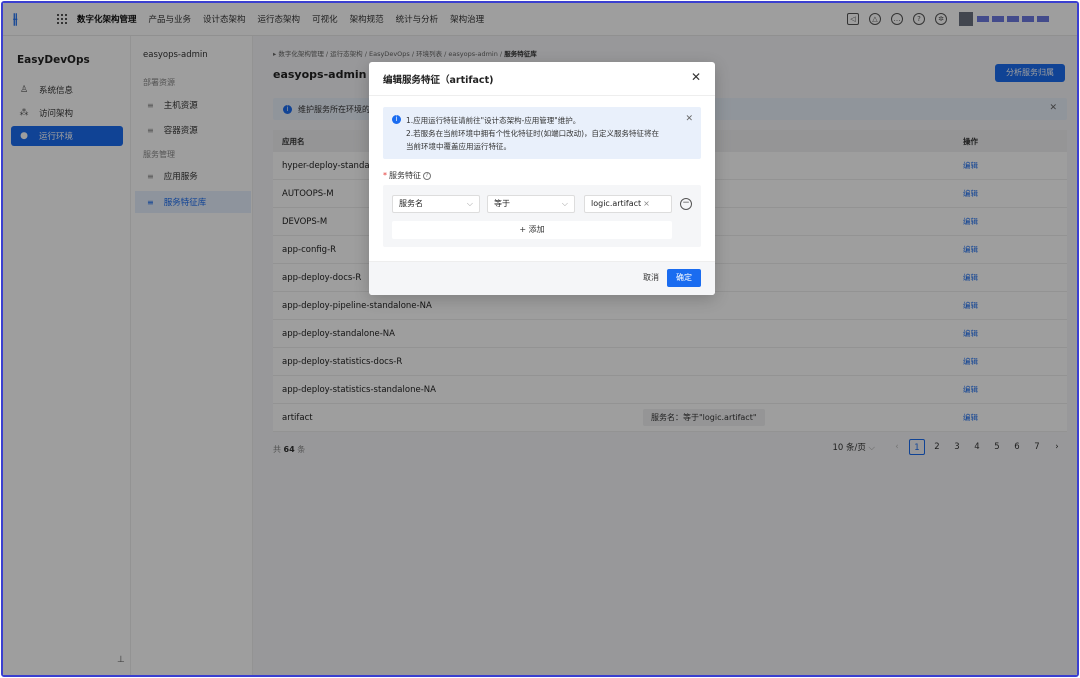  I want to click on value-input: logic.artifact ×, so click(628, 204).